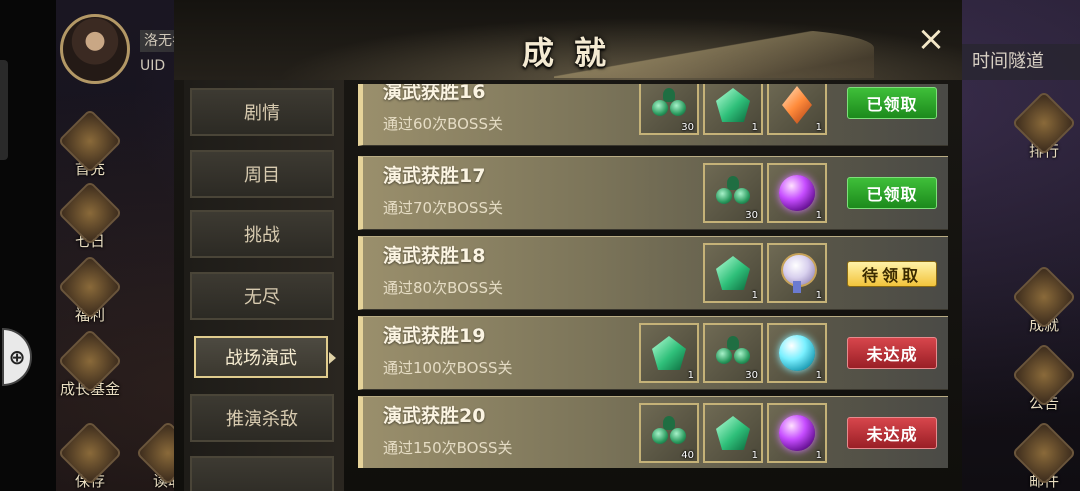  What do you see at coordinates (892, 274) in the screenshot?
I see `claim-reward-button: 待领取` at bounding box center [892, 274].